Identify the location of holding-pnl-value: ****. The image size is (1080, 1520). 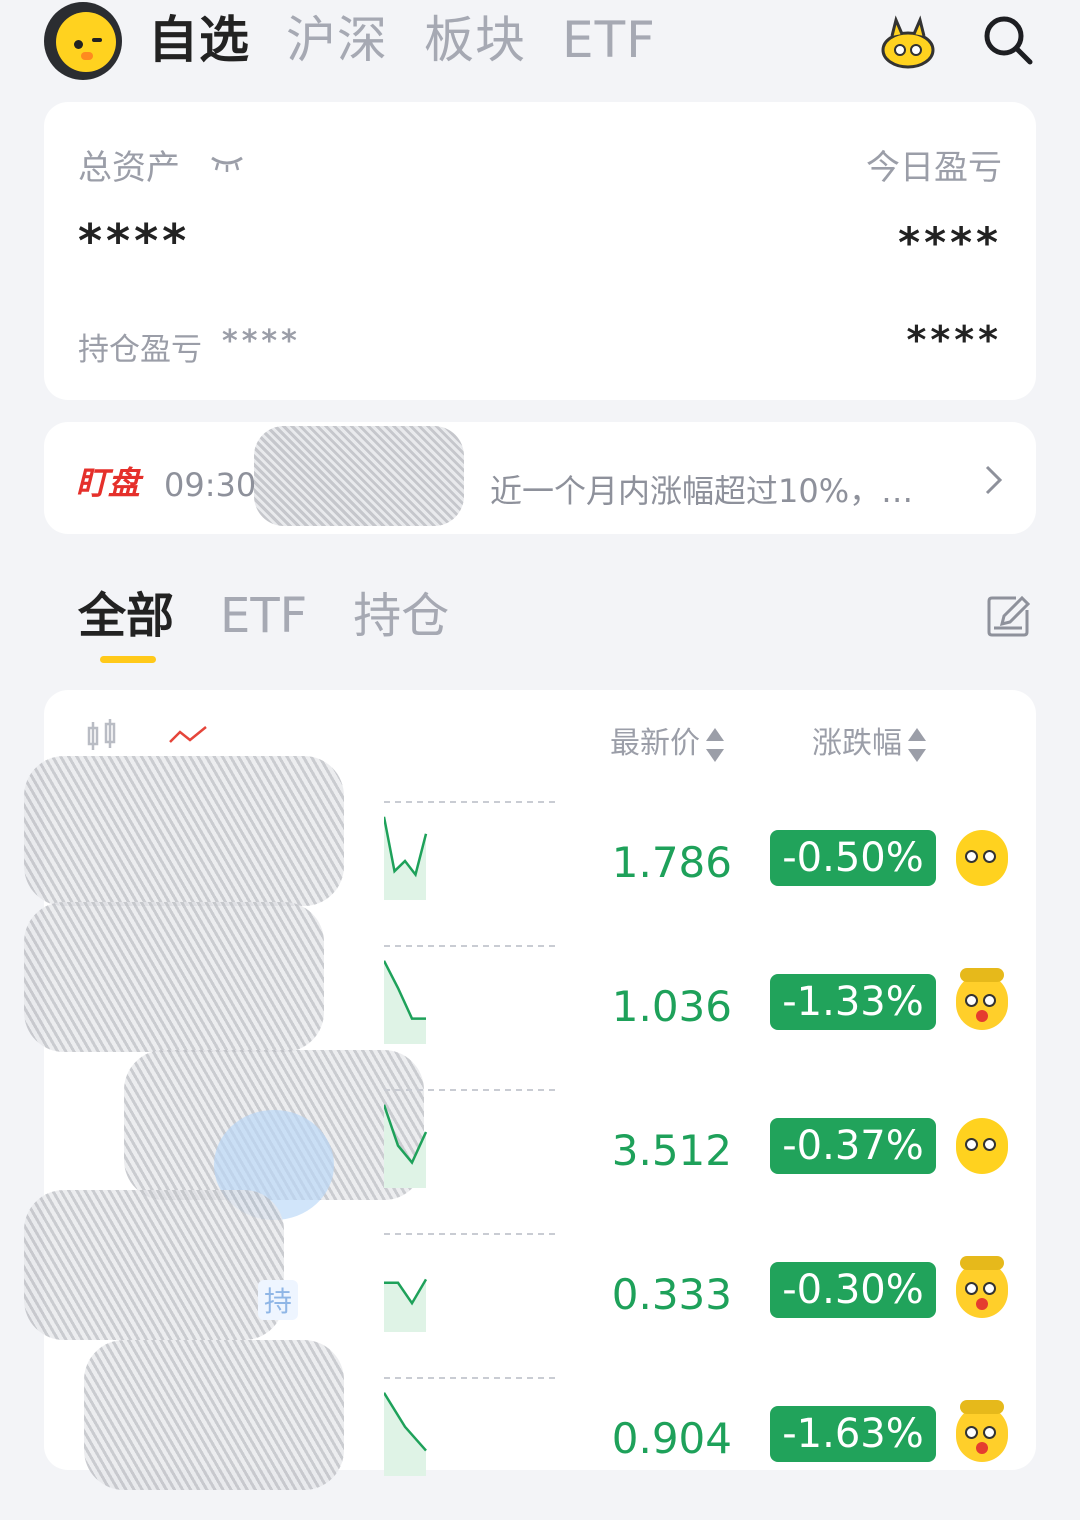
(261, 341).